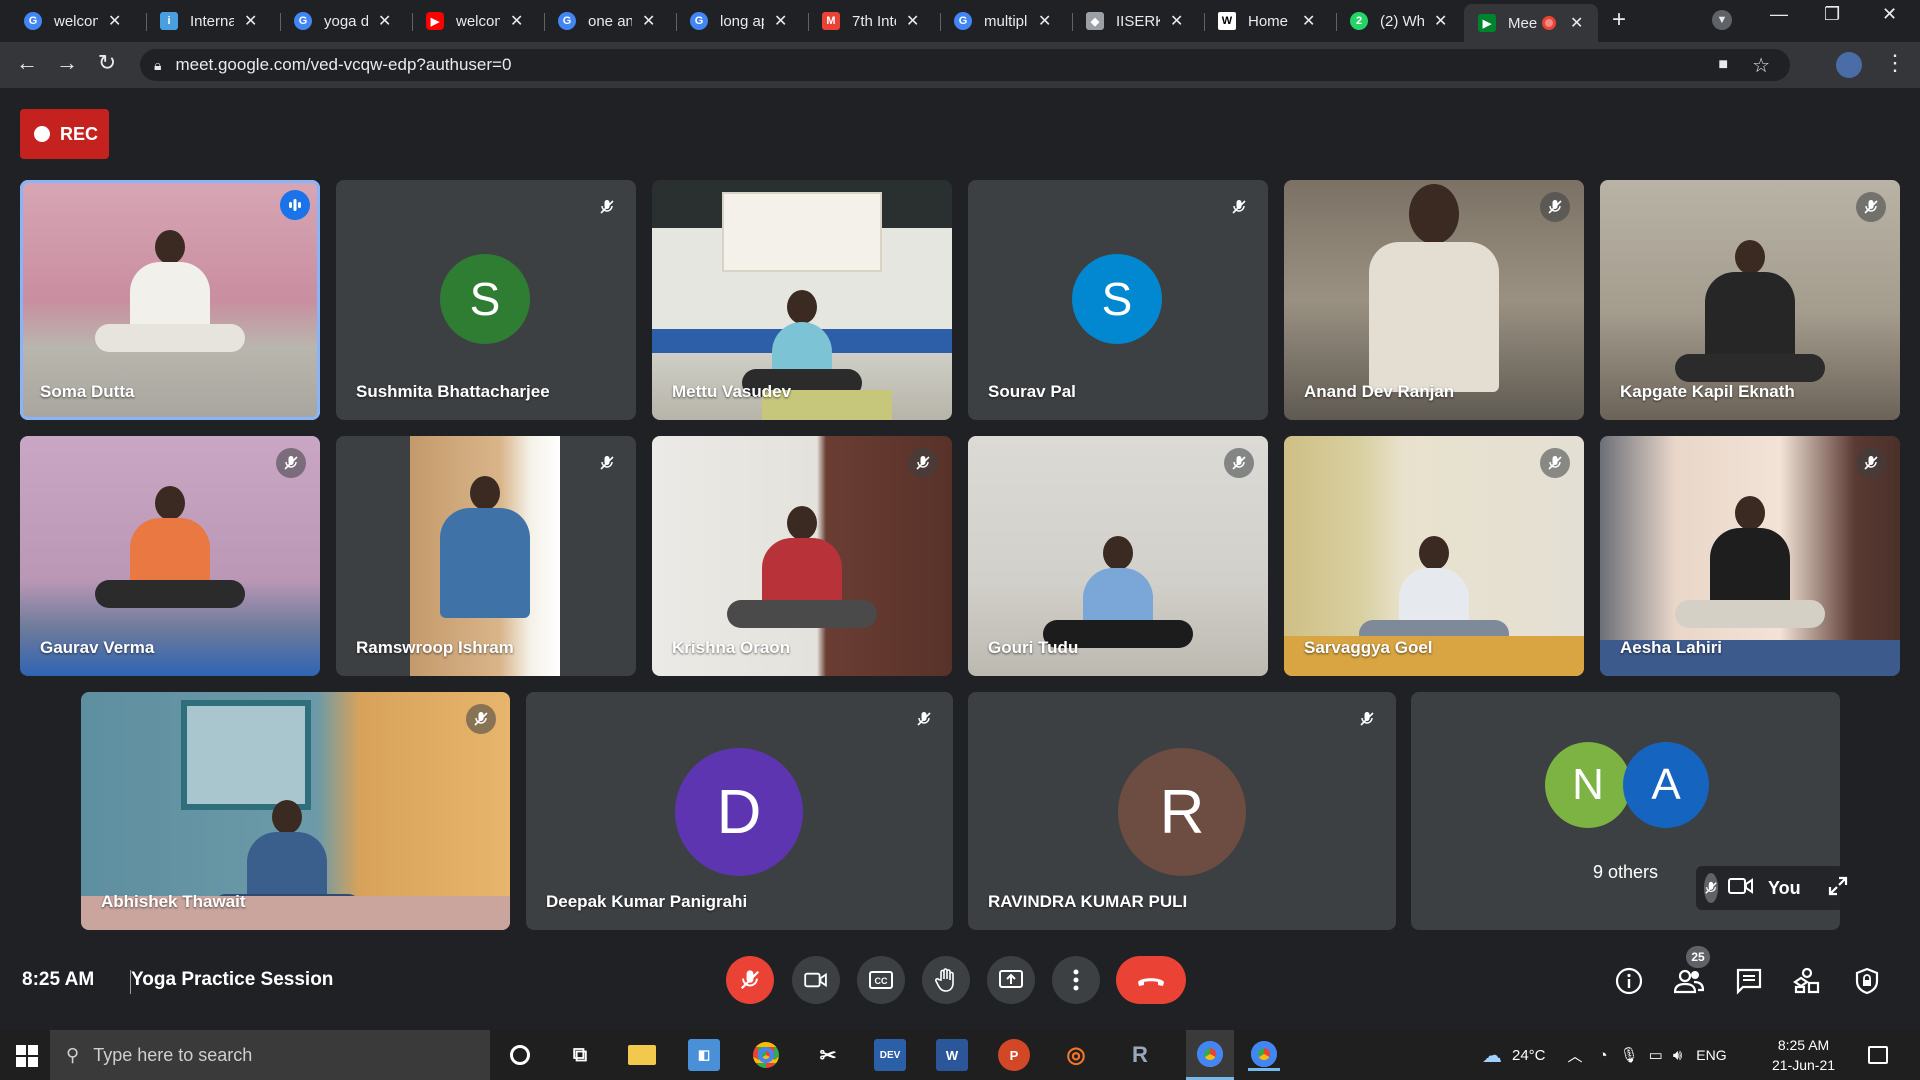  I want to click on jupyter-icon: ◎, so click(1076, 1055).